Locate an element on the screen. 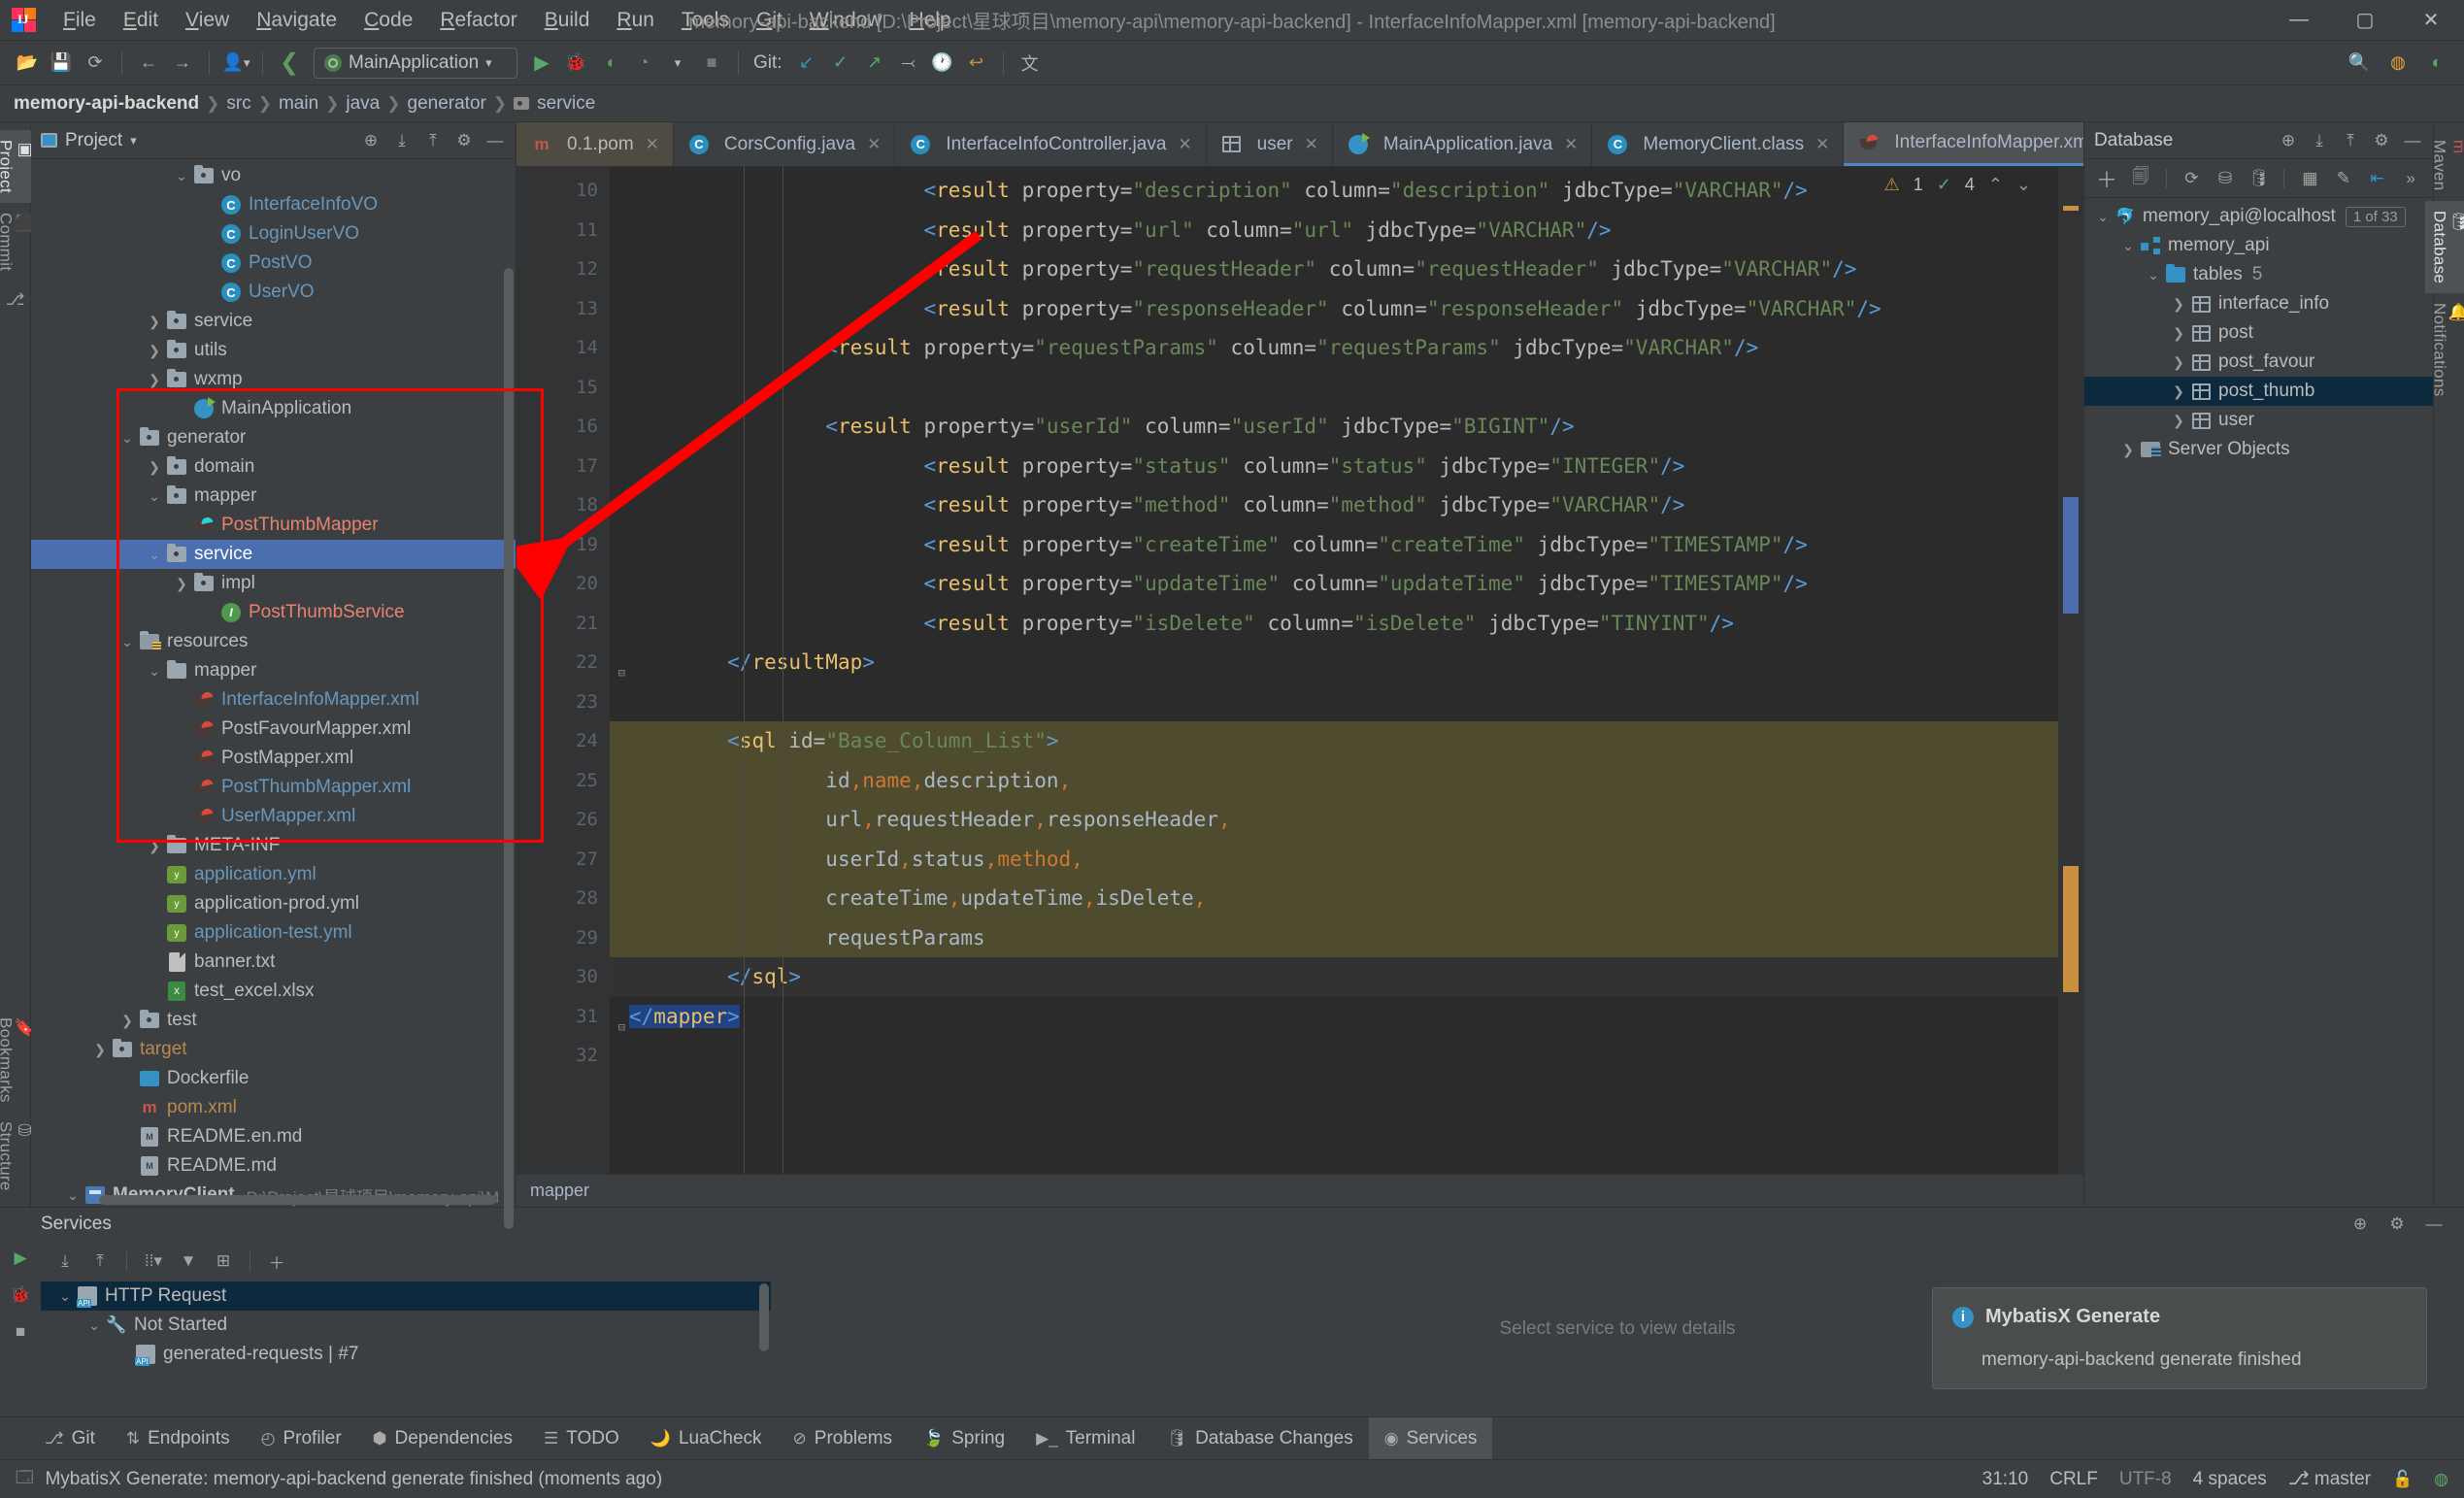  query-console-icon: ✎ is located at coordinates (2343, 178).